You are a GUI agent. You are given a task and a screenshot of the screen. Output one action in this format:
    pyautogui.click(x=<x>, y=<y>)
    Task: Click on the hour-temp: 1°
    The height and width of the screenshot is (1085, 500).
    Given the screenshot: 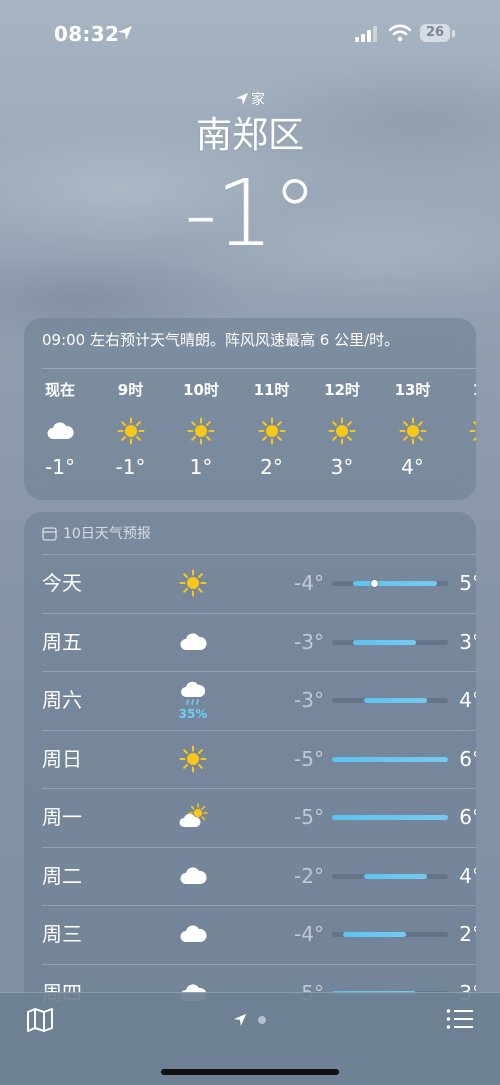 What is the action you would take?
    pyautogui.click(x=201, y=467)
    